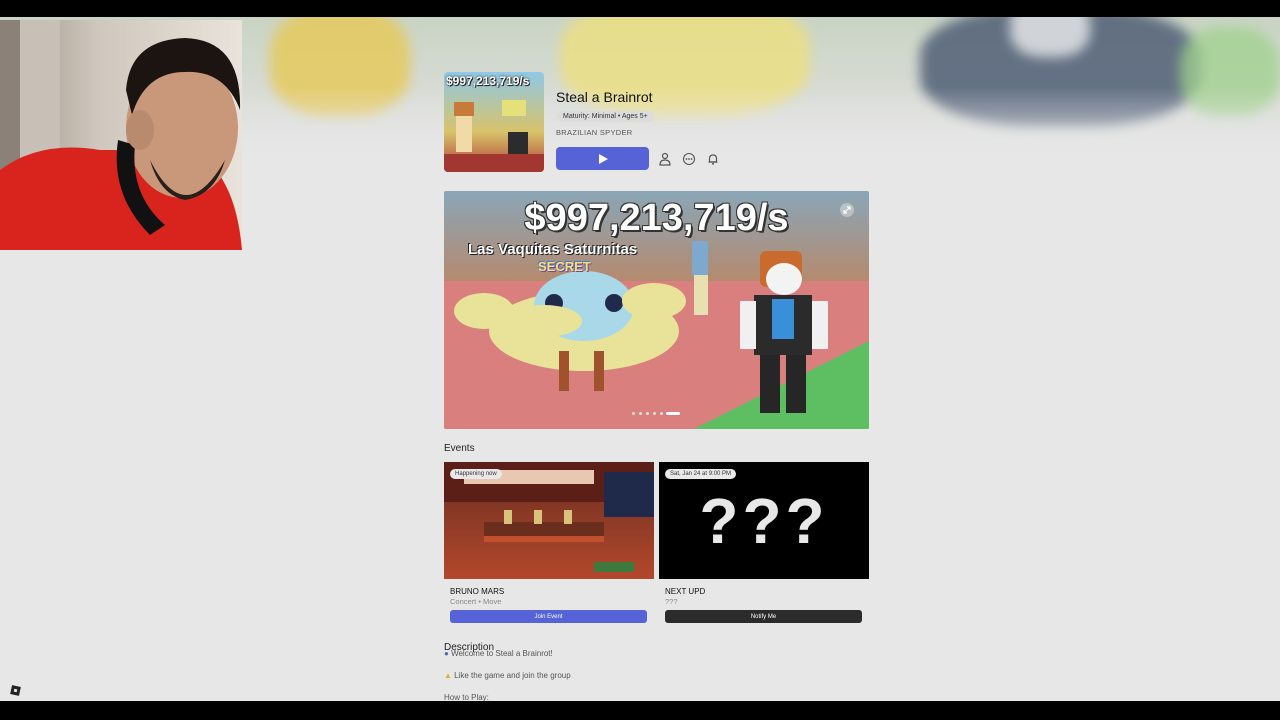  I want to click on event-subtitle: Concert • Move, so click(476, 601).